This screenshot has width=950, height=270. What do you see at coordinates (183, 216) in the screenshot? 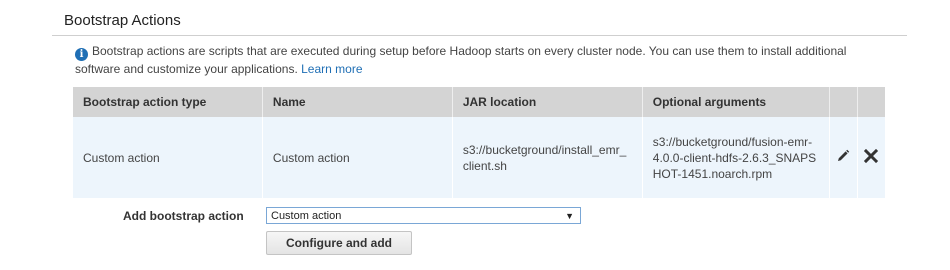
I see `add-bootstrap-action-label: Add bootstrap action` at bounding box center [183, 216].